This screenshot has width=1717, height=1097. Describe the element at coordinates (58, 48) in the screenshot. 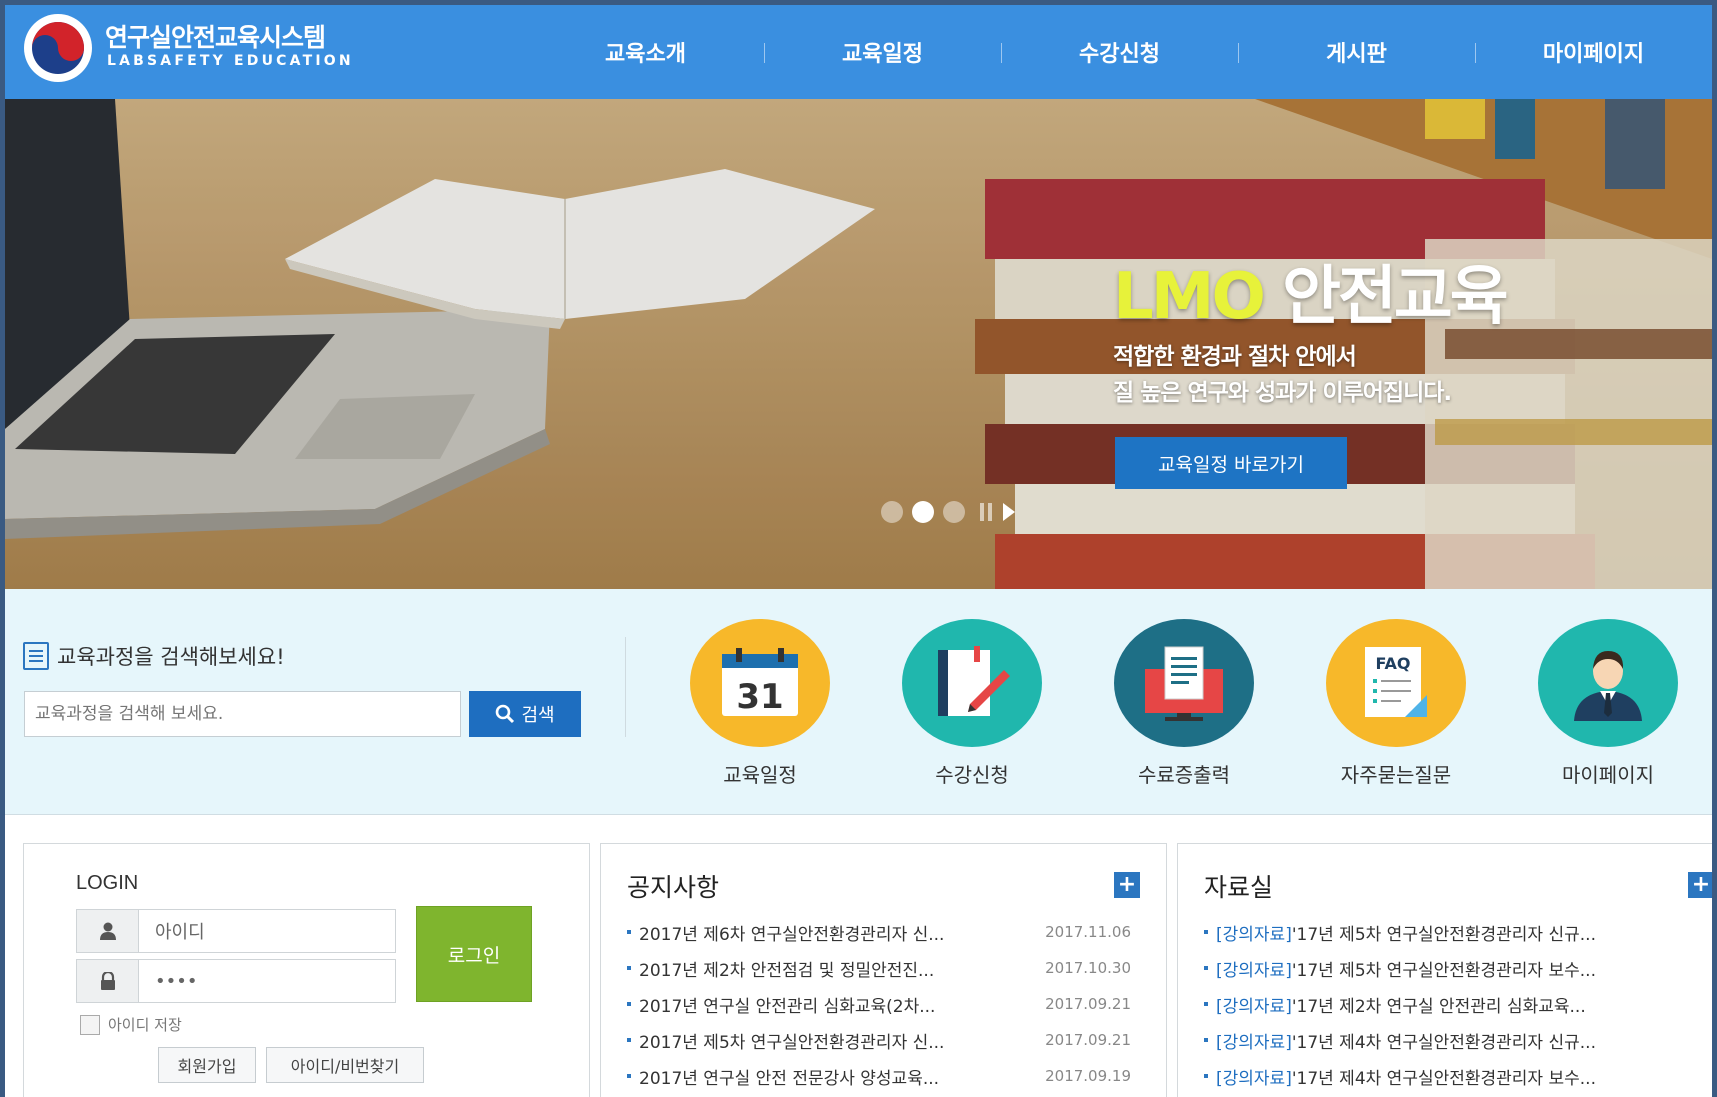

I see `government-emblem-logo` at that location.